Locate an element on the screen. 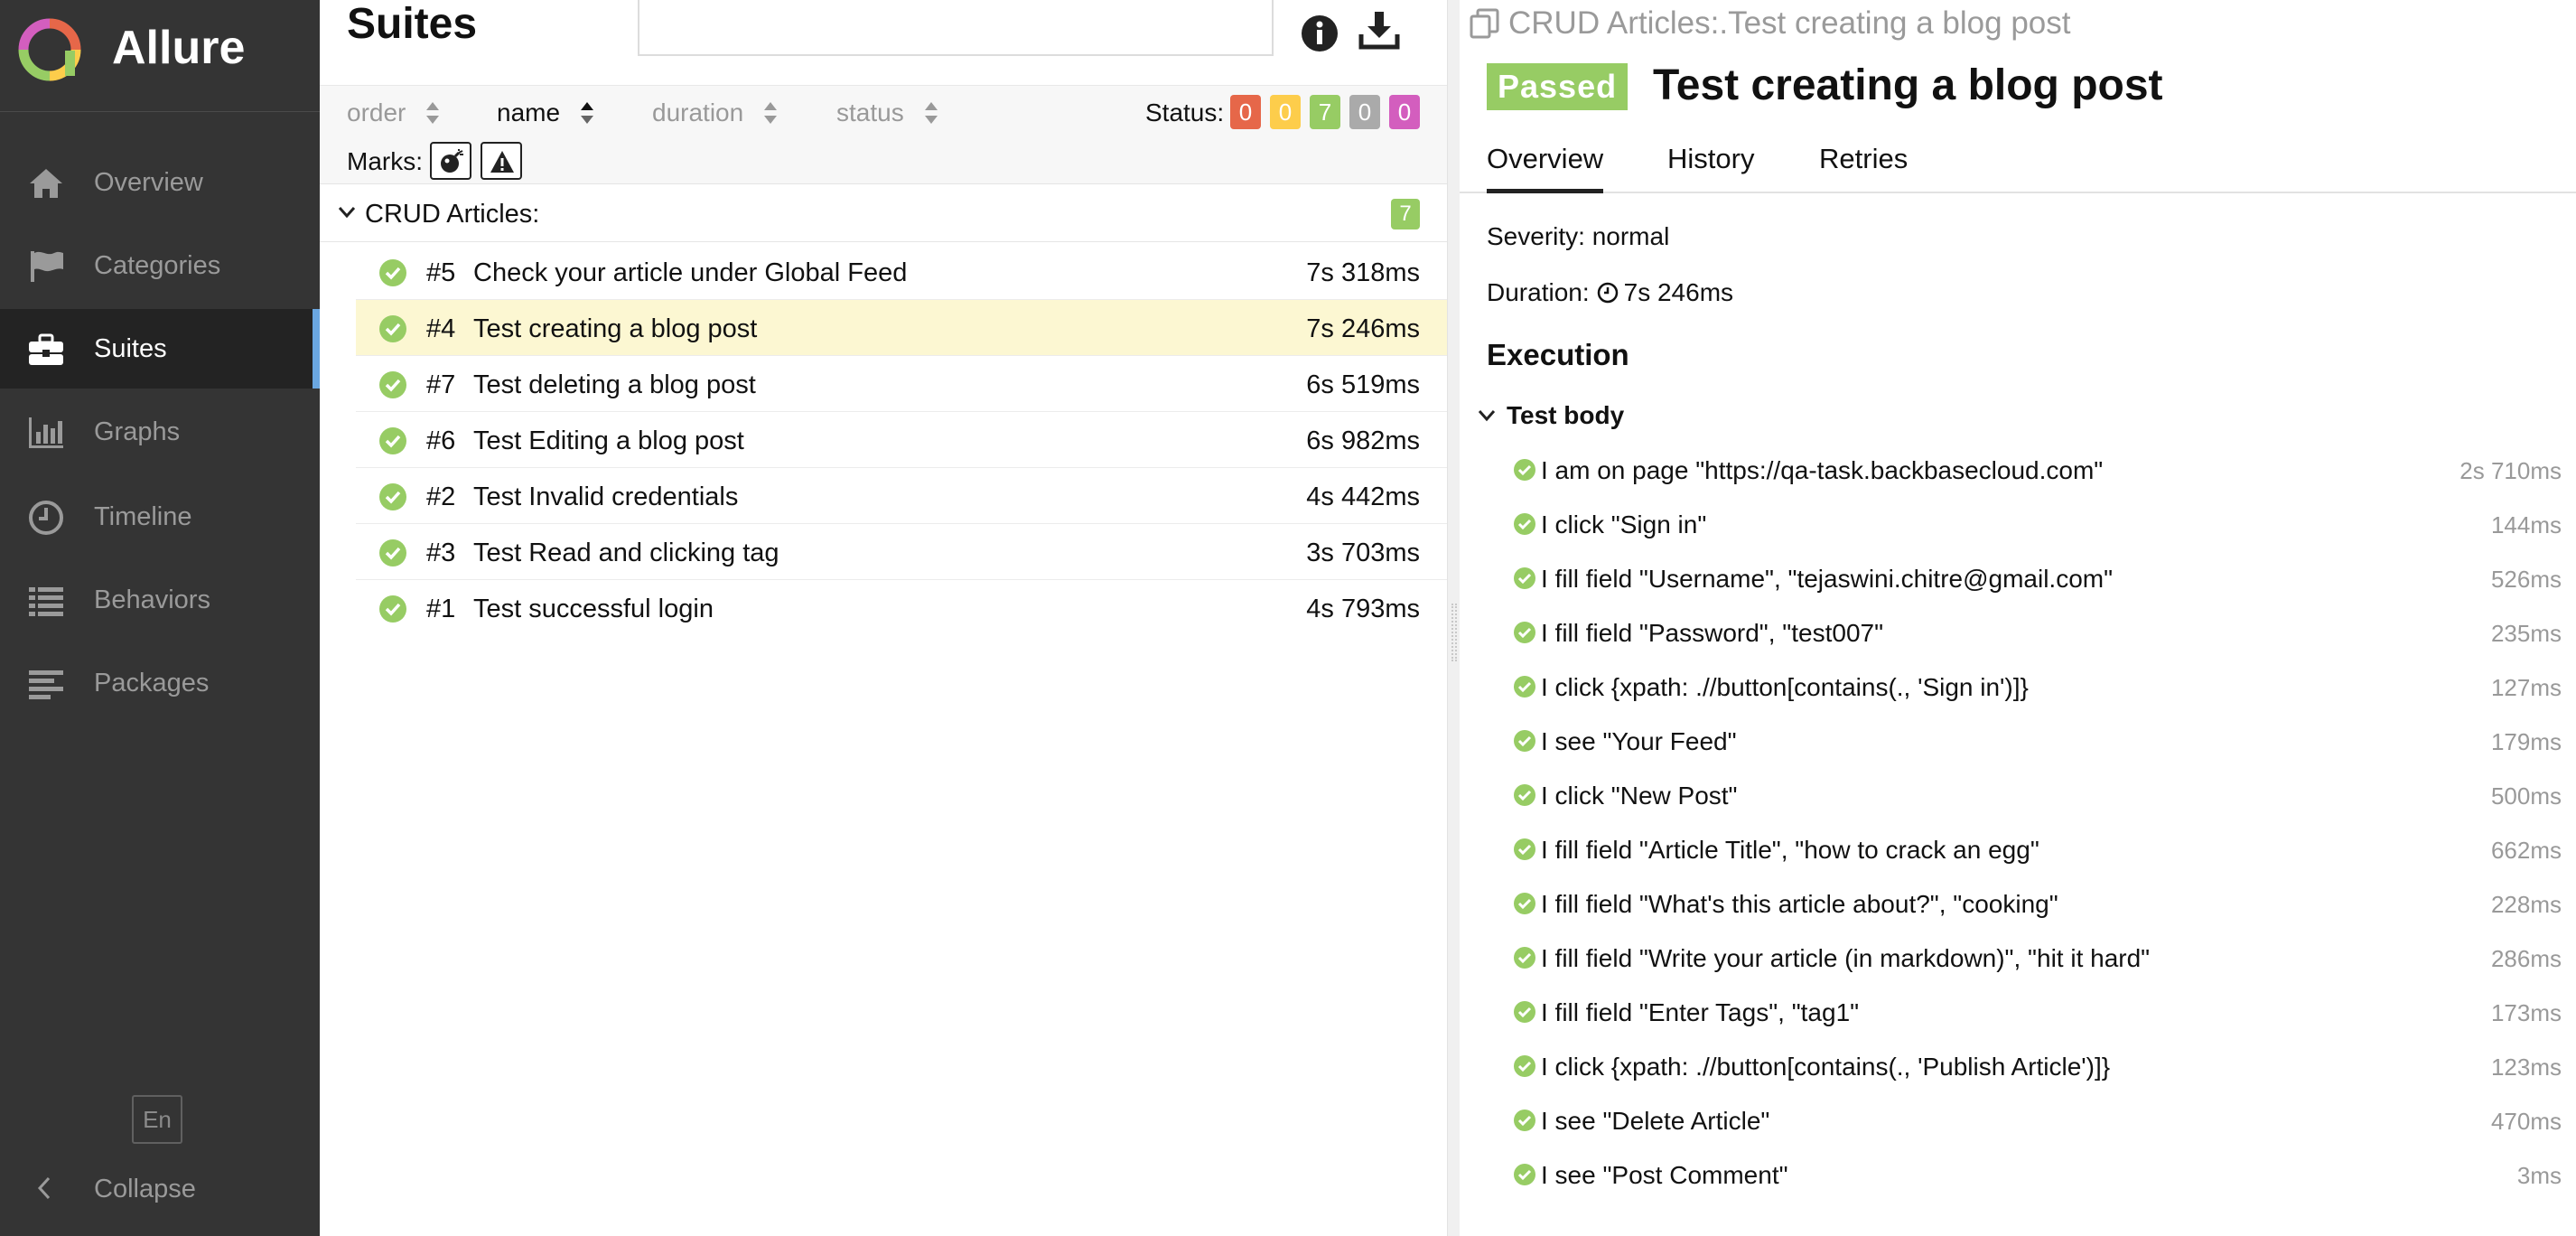  sort-order-label: order is located at coordinates (376, 112).